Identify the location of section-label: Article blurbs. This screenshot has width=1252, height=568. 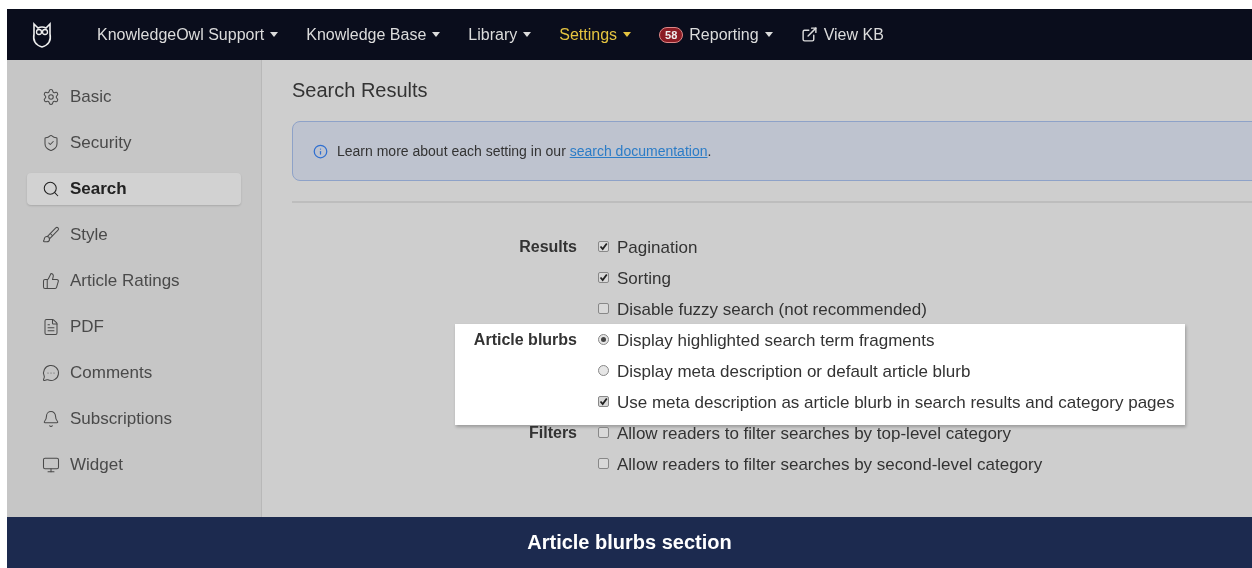
(524, 340).